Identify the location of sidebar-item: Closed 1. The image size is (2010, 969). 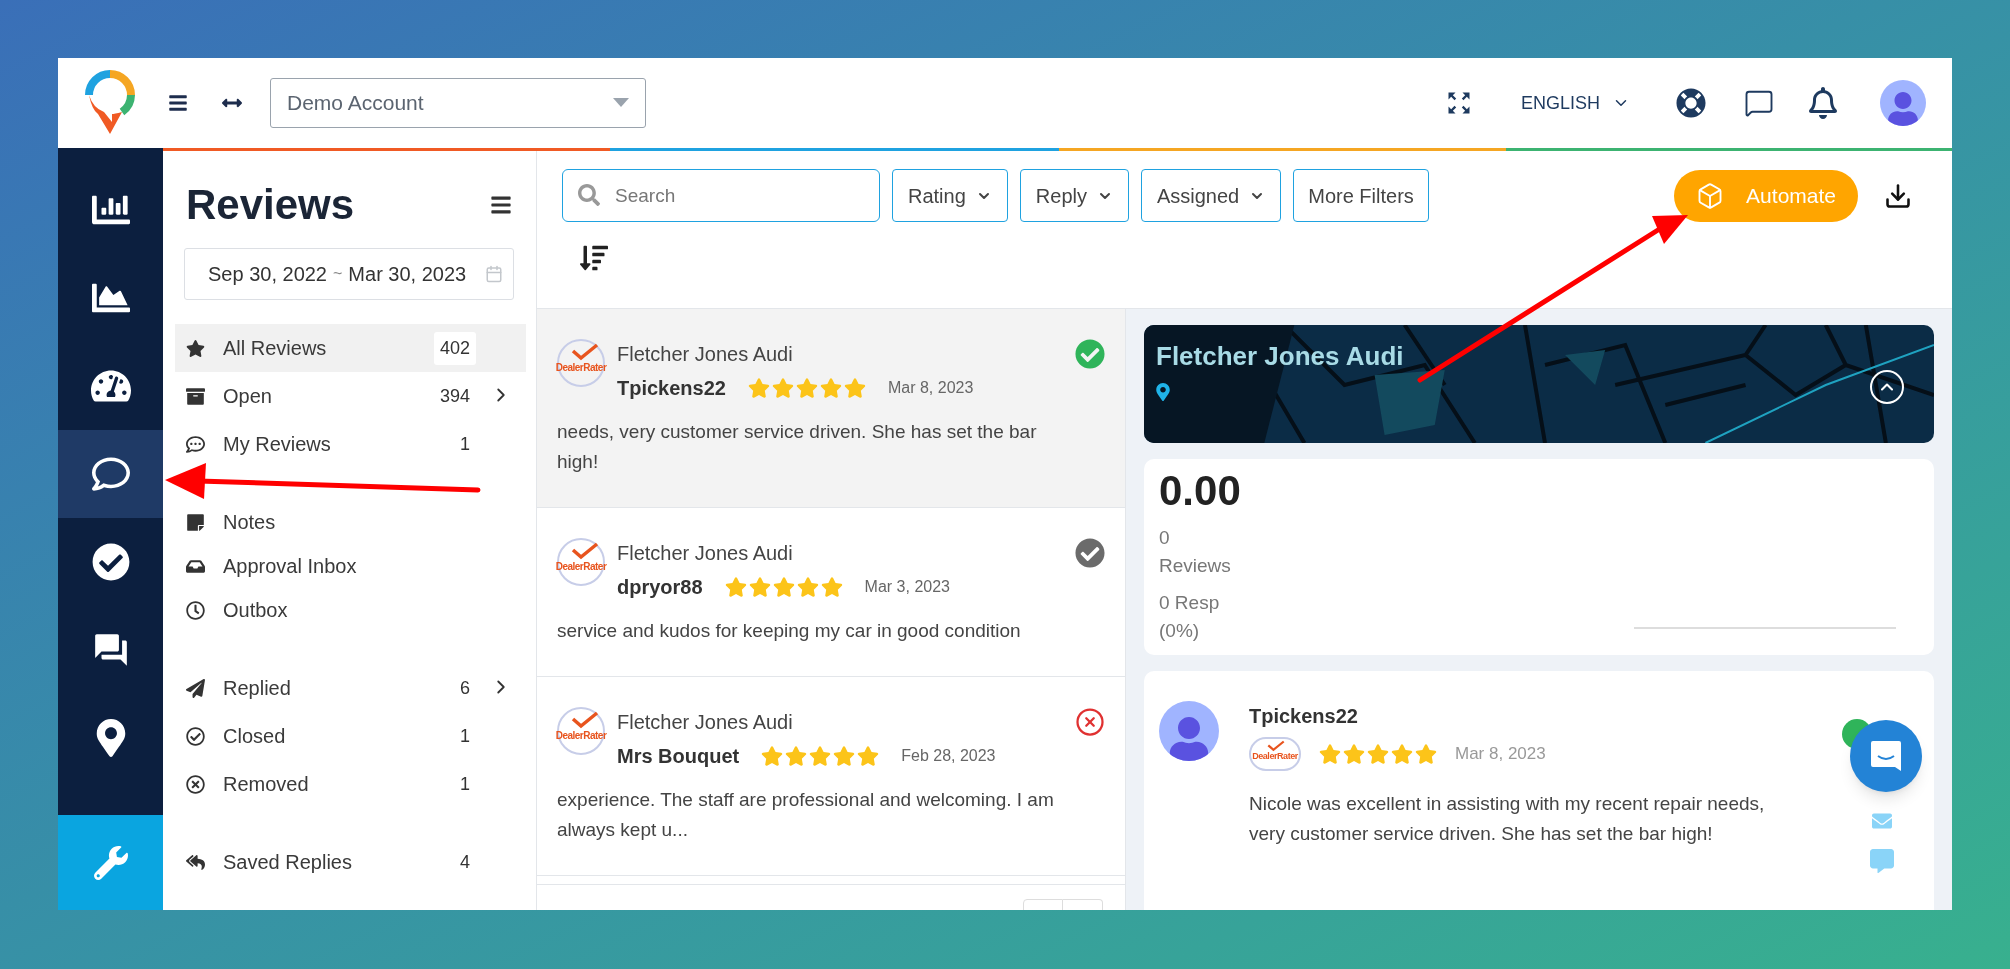
(350, 736).